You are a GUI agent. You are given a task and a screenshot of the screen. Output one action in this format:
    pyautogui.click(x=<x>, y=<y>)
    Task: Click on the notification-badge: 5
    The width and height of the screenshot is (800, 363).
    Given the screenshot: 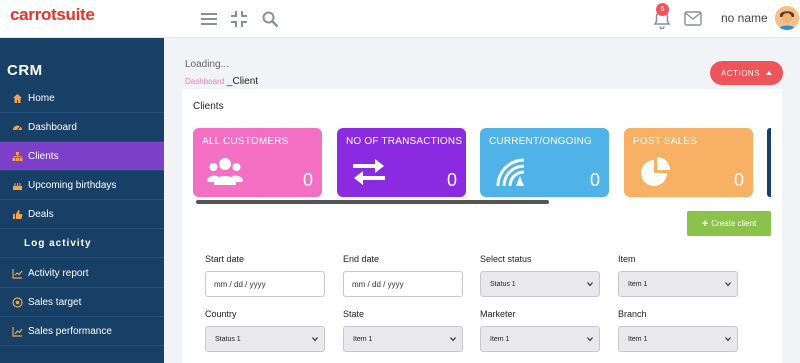 What is the action you would take?
    pyautogui.click(x=662, y=9)
    